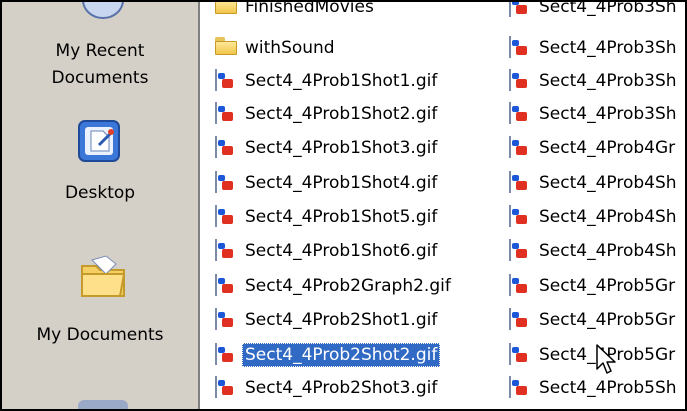 The height and width of the screenshot is (411, 687). Describe the element at coordinates (100, 51) in the screenshot. I see `place-label-line1: My Recent` at that location.